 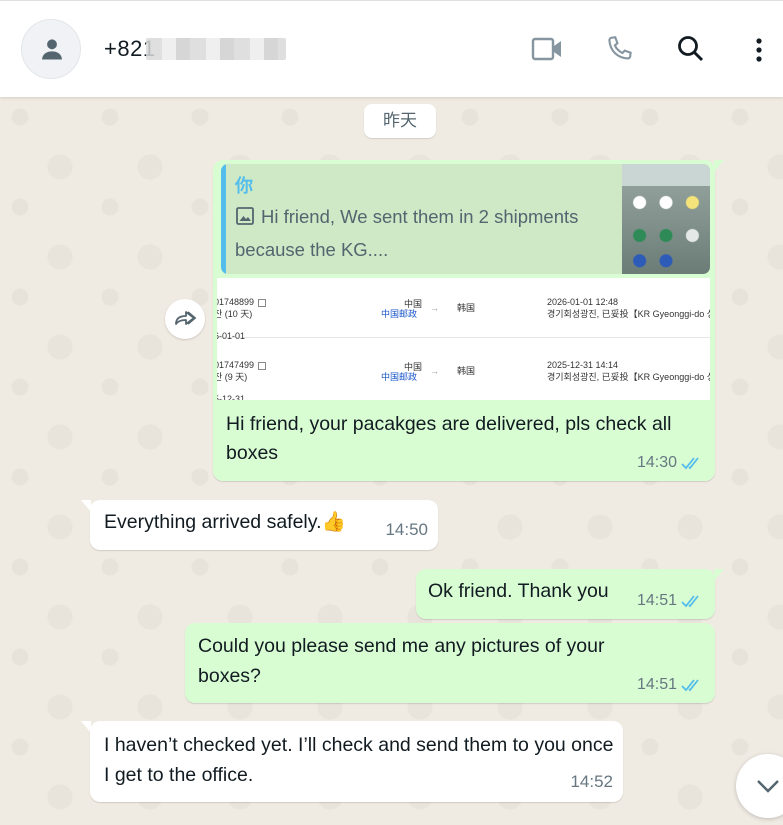 What do you see at coordinates (666, 219) in the screenshot?
I see `quote-image-thumbnail` at bounding box center [666, 219].